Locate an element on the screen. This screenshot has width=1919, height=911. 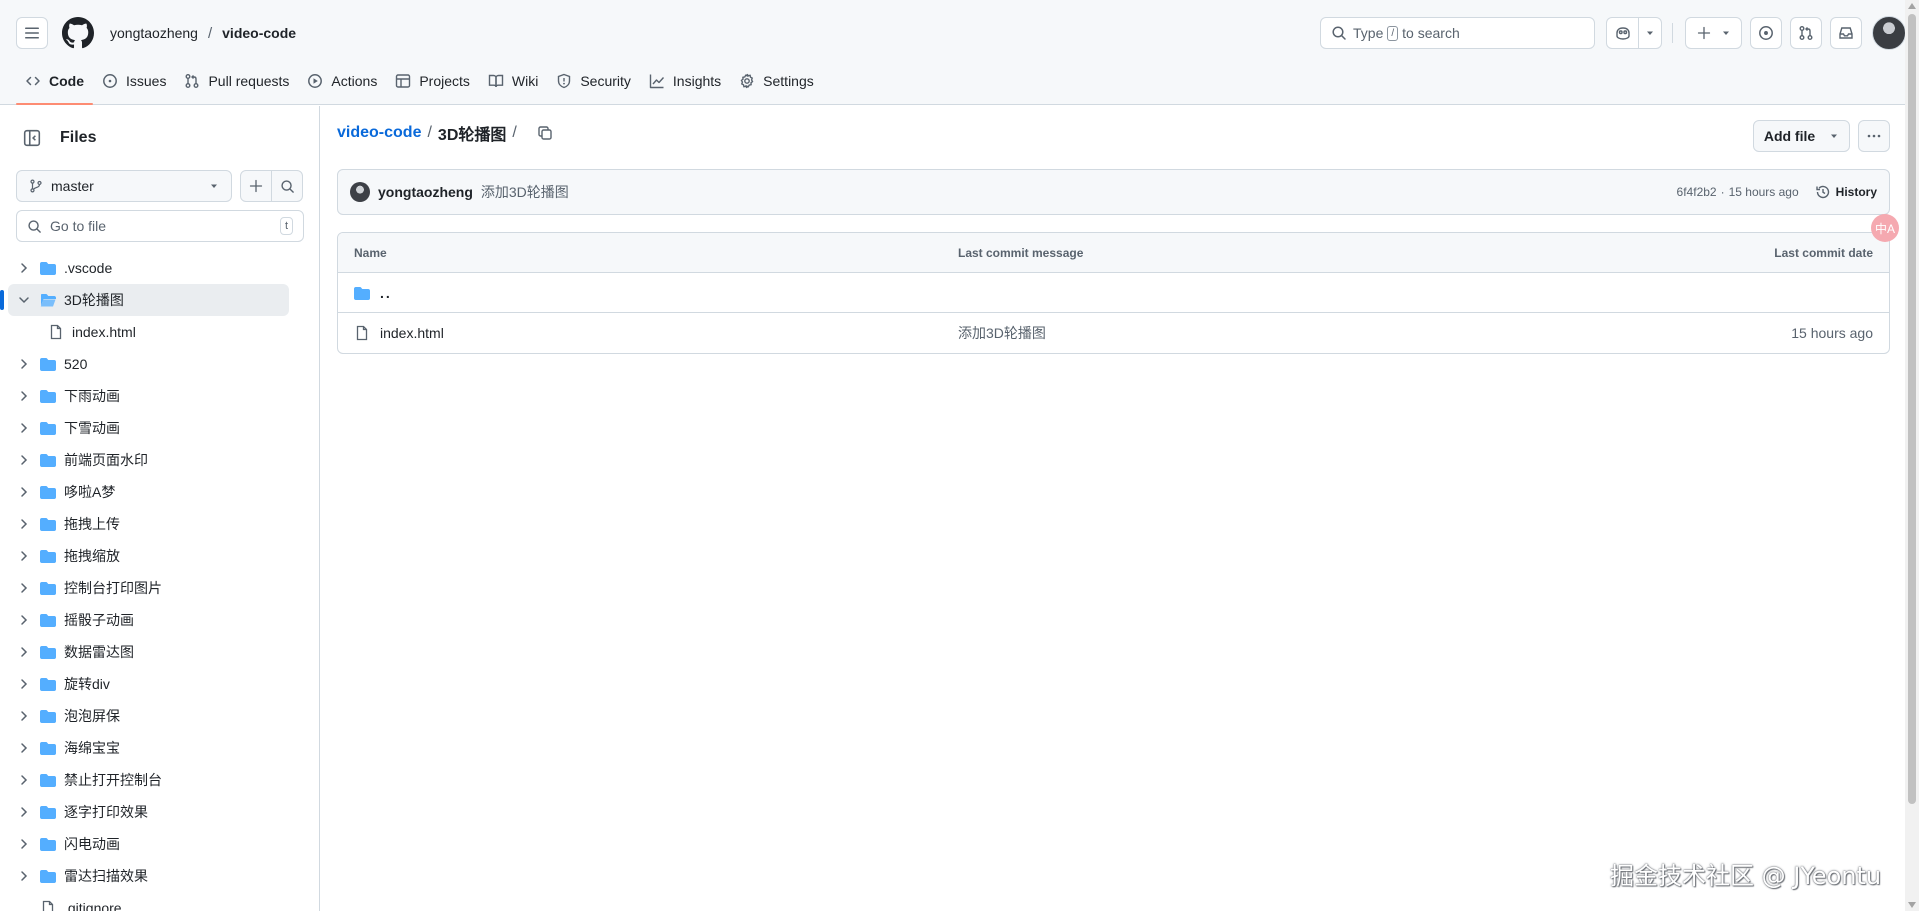
tree-folder: 闪电动画 is located at coordinates (160, 844).